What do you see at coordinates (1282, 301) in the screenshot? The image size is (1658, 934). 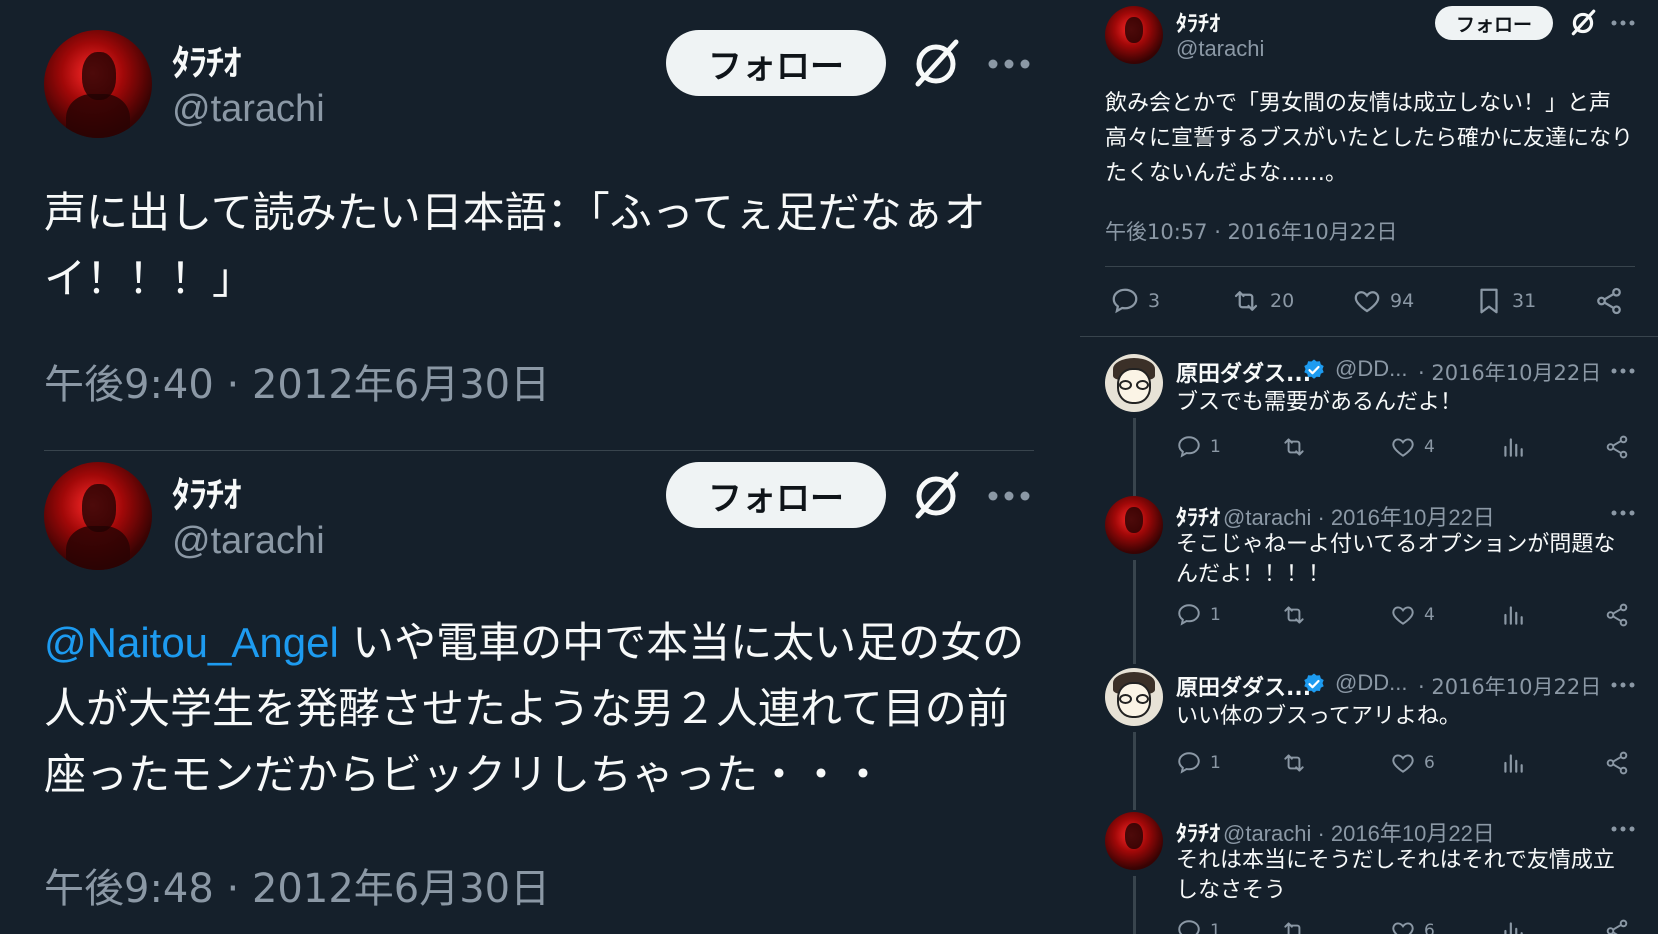 I see `retweet-count: 20` at bounding box center [1282, 301].